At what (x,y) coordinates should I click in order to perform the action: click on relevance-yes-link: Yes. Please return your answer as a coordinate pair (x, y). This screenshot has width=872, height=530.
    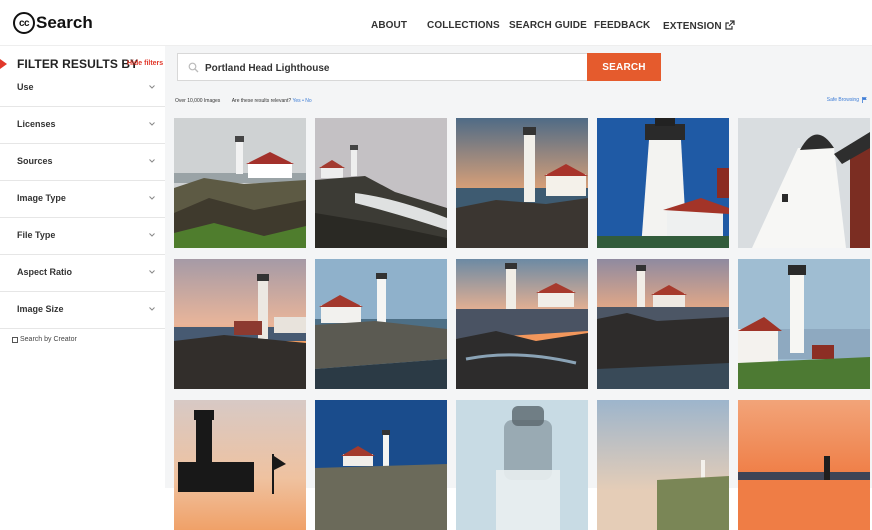
    Looking at the image, I should click on (297, 101).